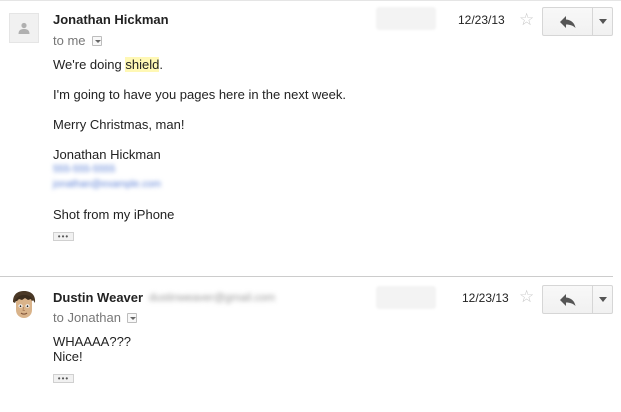  What do you see at coordinates (119, 124) in the screenshot?
I see `body-line-3: Merry Christmas, man!` at bounding box center [119, 124].